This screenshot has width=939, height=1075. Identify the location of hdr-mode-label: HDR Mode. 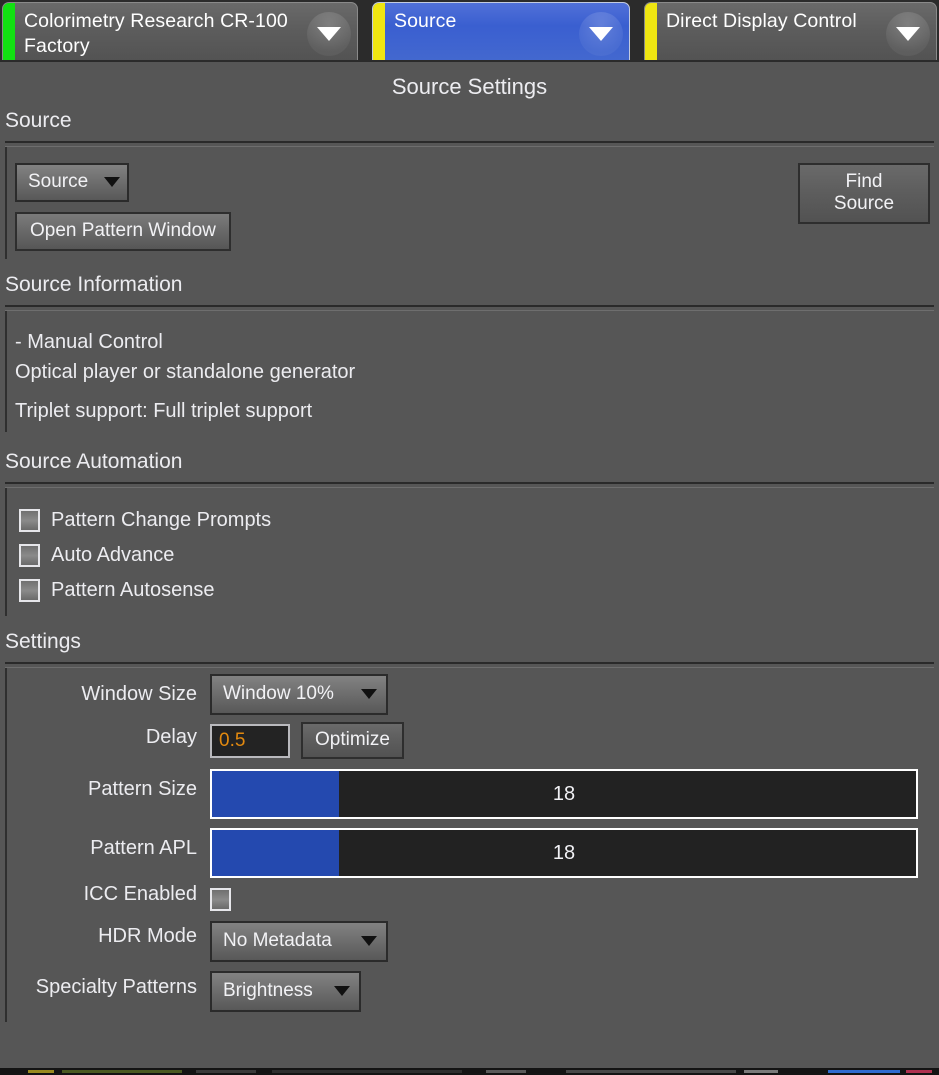
(147, 936).